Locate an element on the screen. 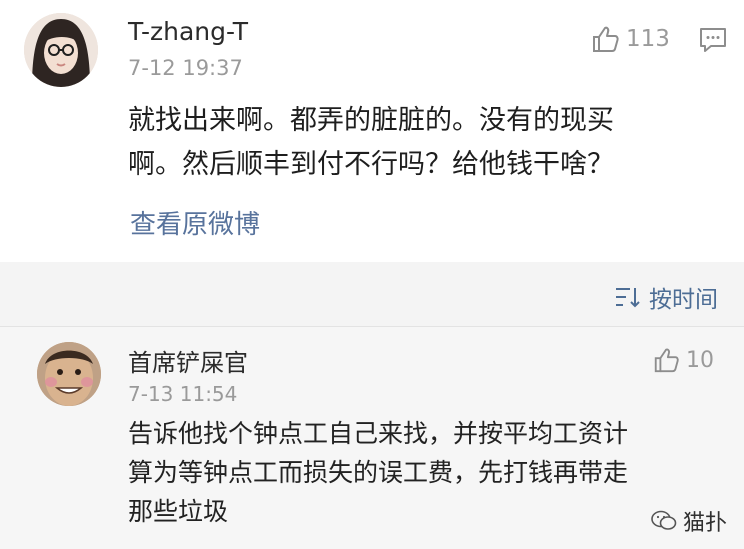 The height and width of the screenshot is (549, 744). watermark-text: 猫扑 is located at coordinates (705, 523).